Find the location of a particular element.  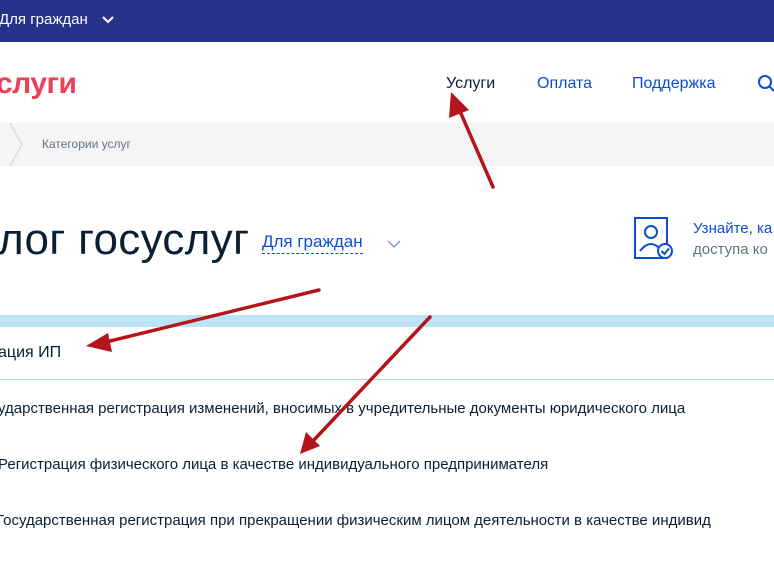

audience-selector: Для граждан is located at coordinates (312, 242).